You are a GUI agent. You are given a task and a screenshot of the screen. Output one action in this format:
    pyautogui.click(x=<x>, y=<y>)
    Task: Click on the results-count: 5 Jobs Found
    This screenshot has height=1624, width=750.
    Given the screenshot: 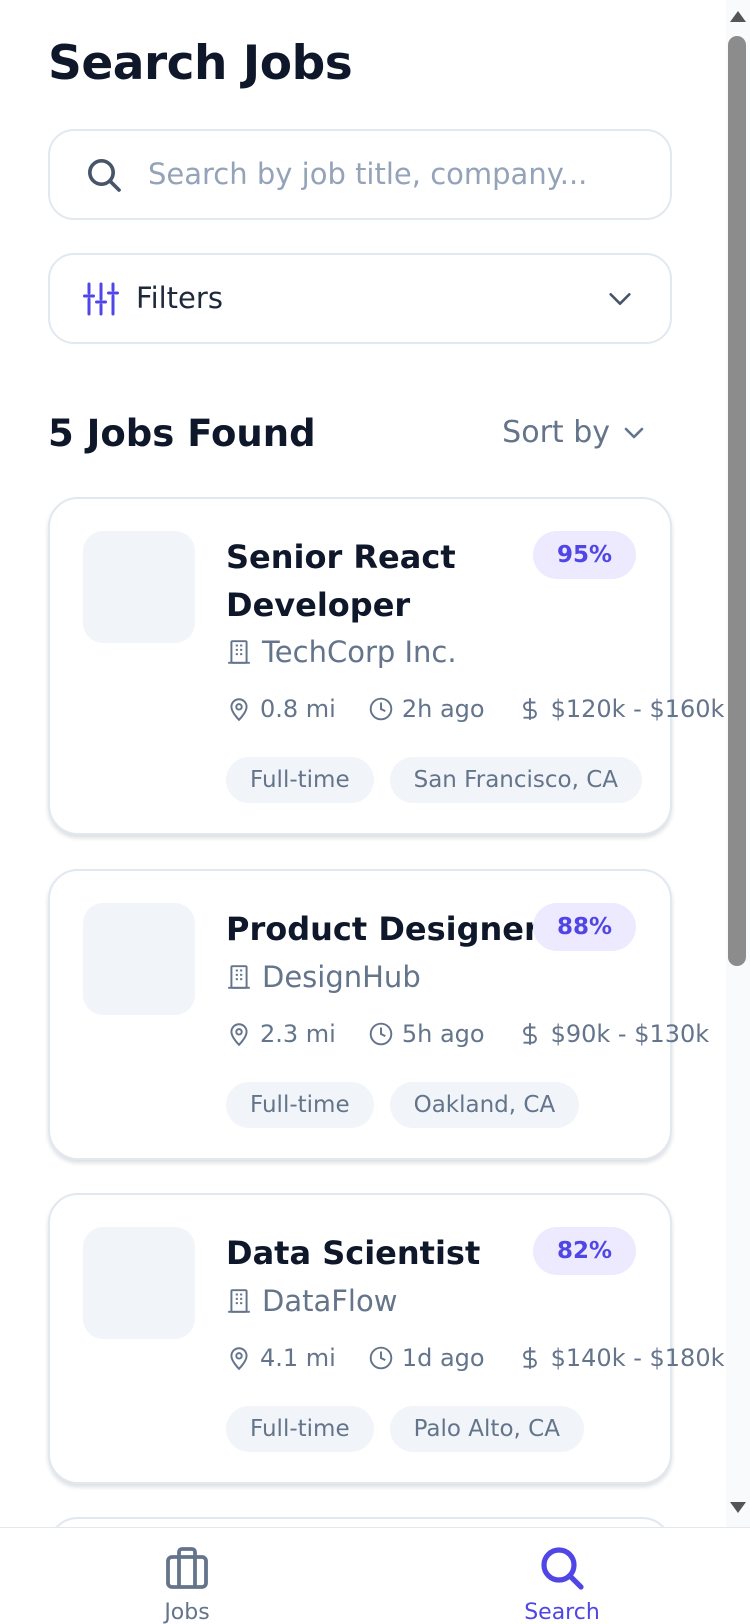 What is the action you would take?
    pyautogui.click(x=182, y=433)
    